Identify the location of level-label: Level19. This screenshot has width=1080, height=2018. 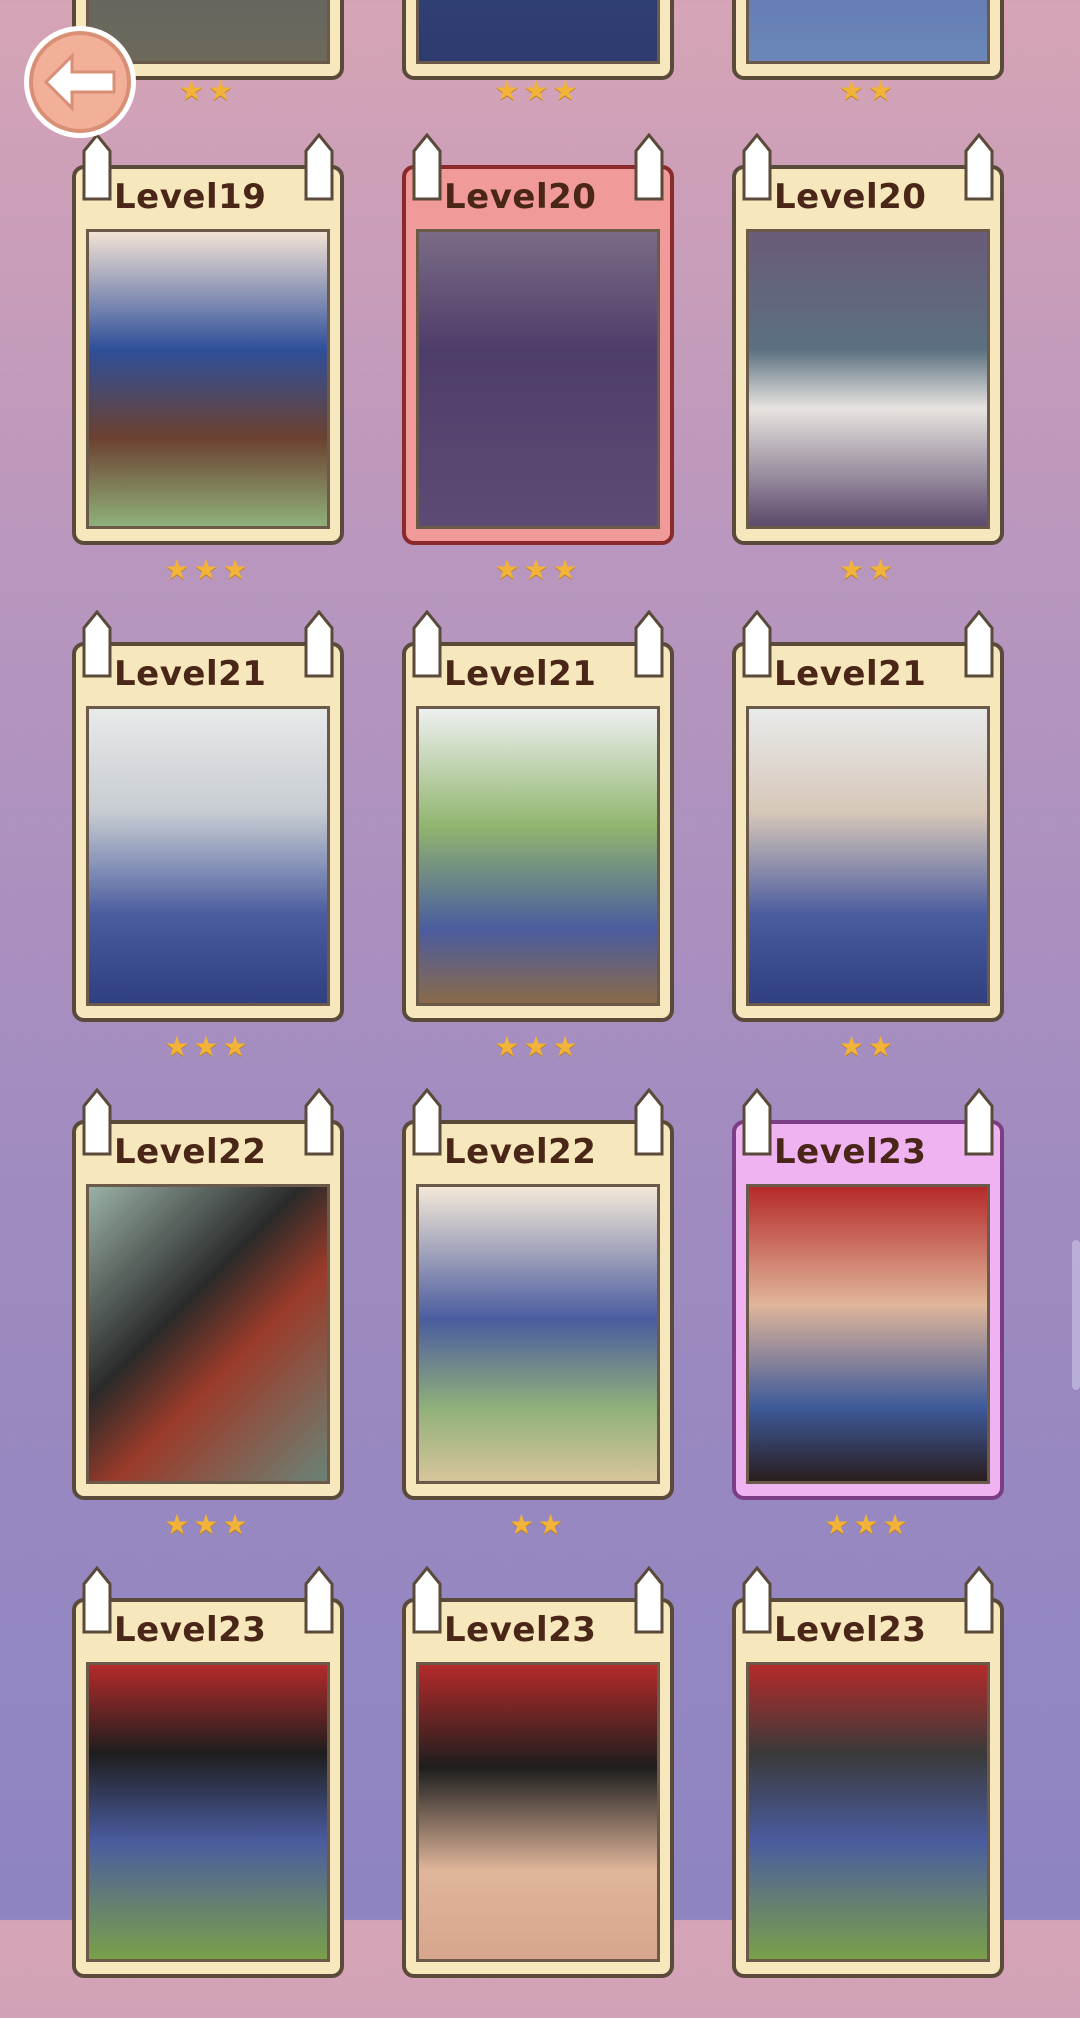
(190, 197).